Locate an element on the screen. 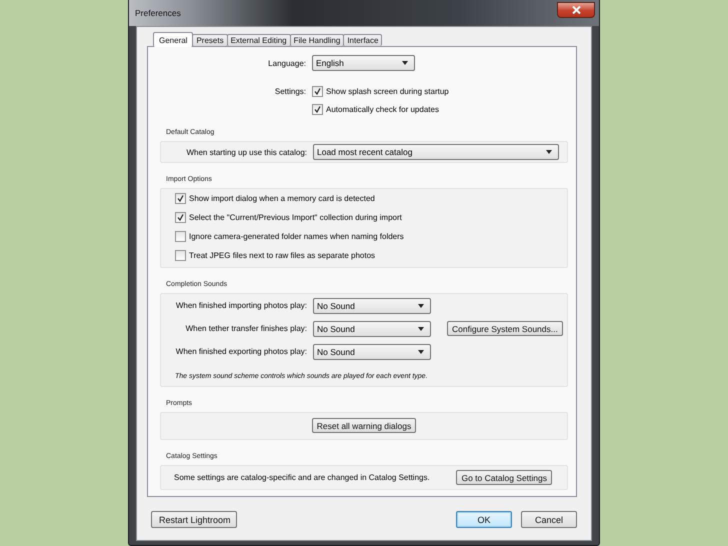 This screenshot has height=546, width=728. tab: Presets is located at coordinates (210, 40).